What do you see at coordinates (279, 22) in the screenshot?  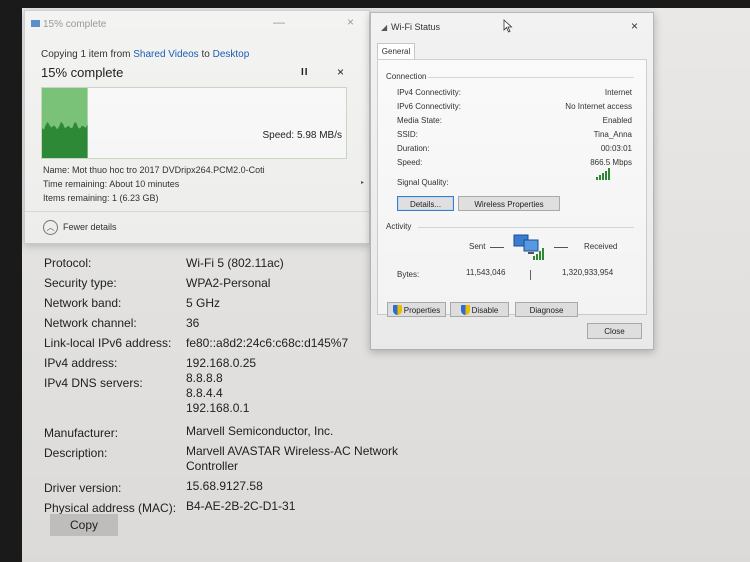 I see `minimize-button: —` at bounding box center [279, 22].